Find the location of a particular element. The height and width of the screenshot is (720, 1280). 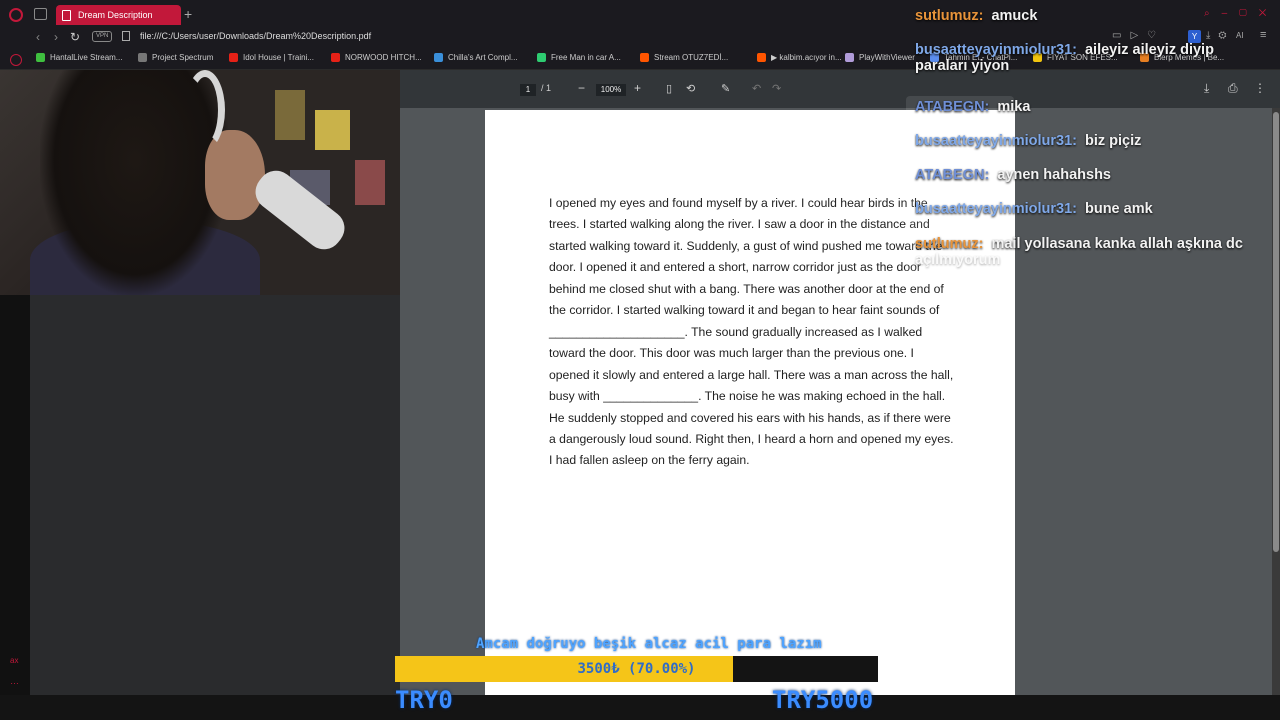

fit-page-icon: ▯ is located at coordinates (669, 88).